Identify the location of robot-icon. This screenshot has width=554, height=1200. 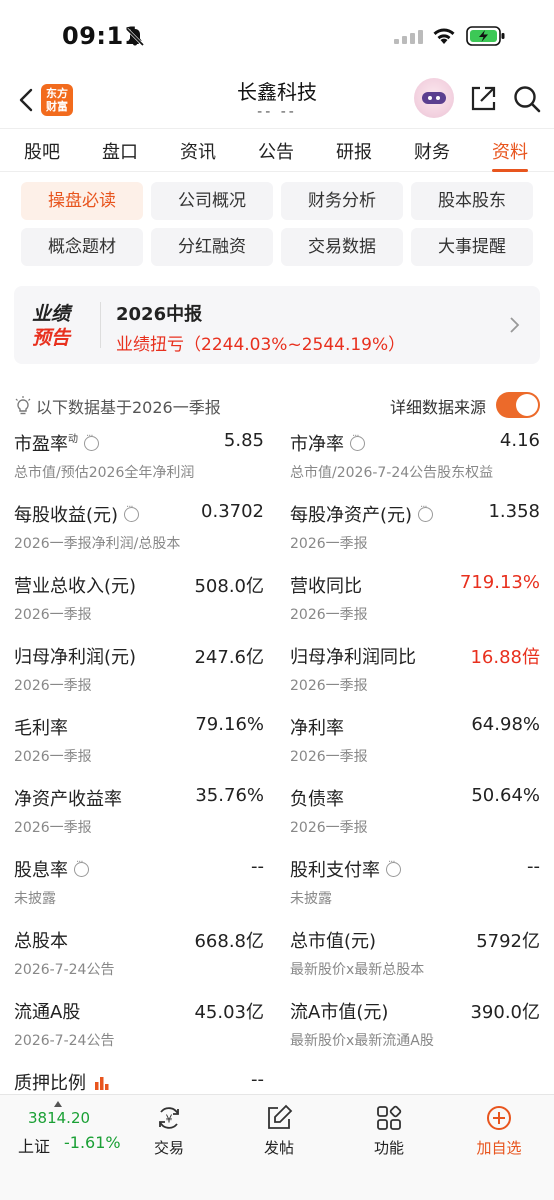
(434, 98).